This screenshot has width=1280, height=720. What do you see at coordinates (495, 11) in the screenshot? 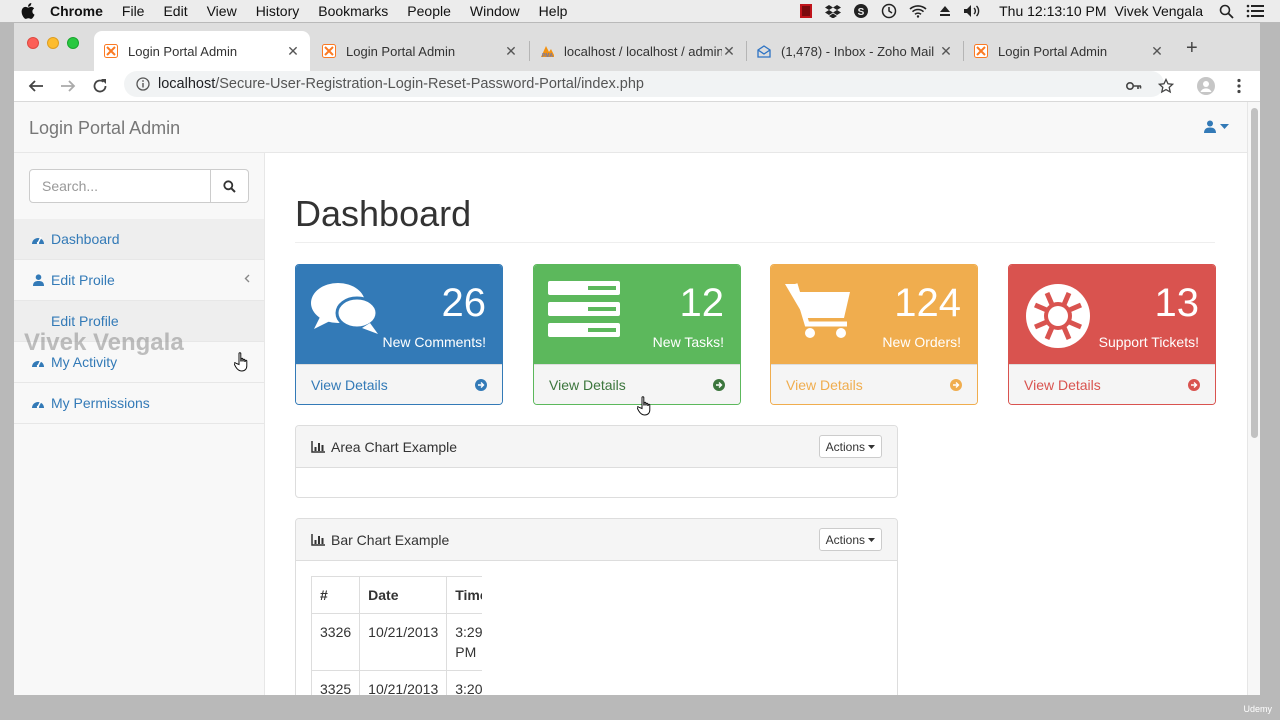
I see `menu-window: Window` at bounding box center [495, 11].